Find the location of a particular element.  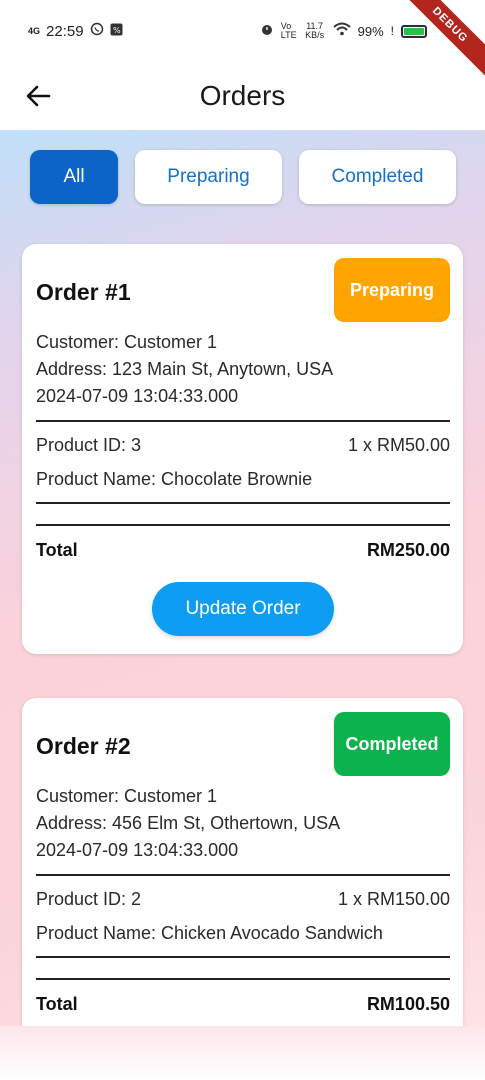

filter-preparing-button: Preparing is located at coordinates (208, 177).